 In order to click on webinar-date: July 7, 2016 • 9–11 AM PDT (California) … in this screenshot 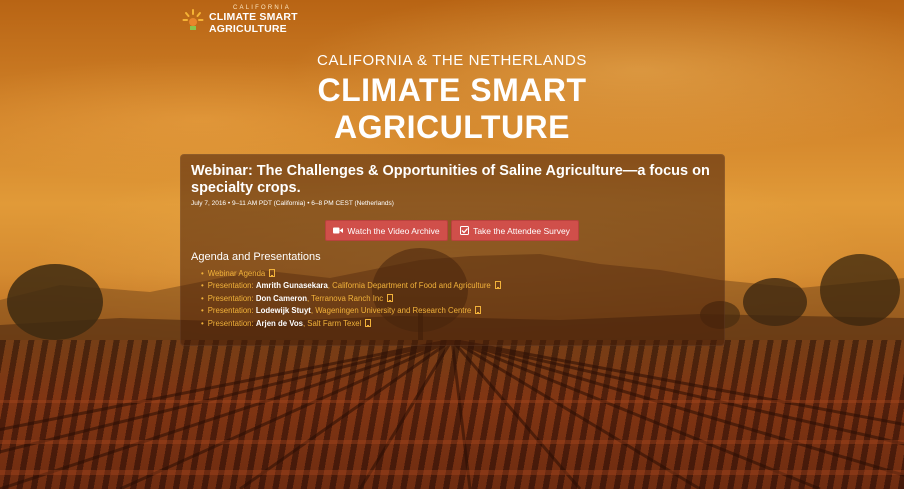, I will do `click(292, 203)`.